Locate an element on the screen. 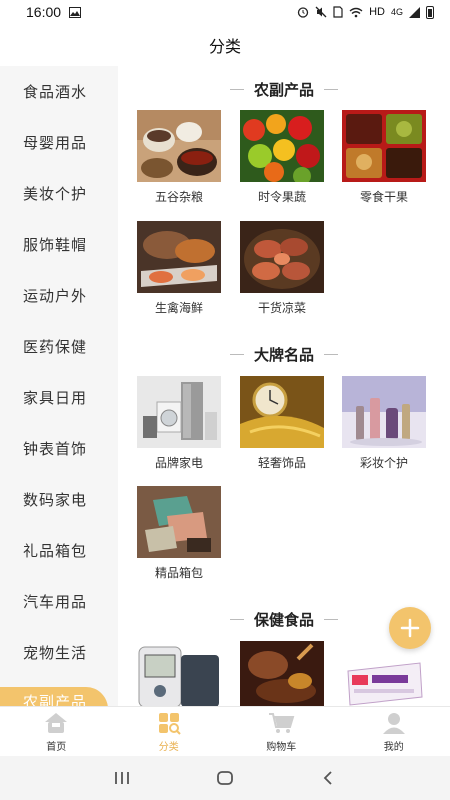 The width and height of the screenshot is (450, 800). tab-label: 我的 is located at coordinates (393, 747).